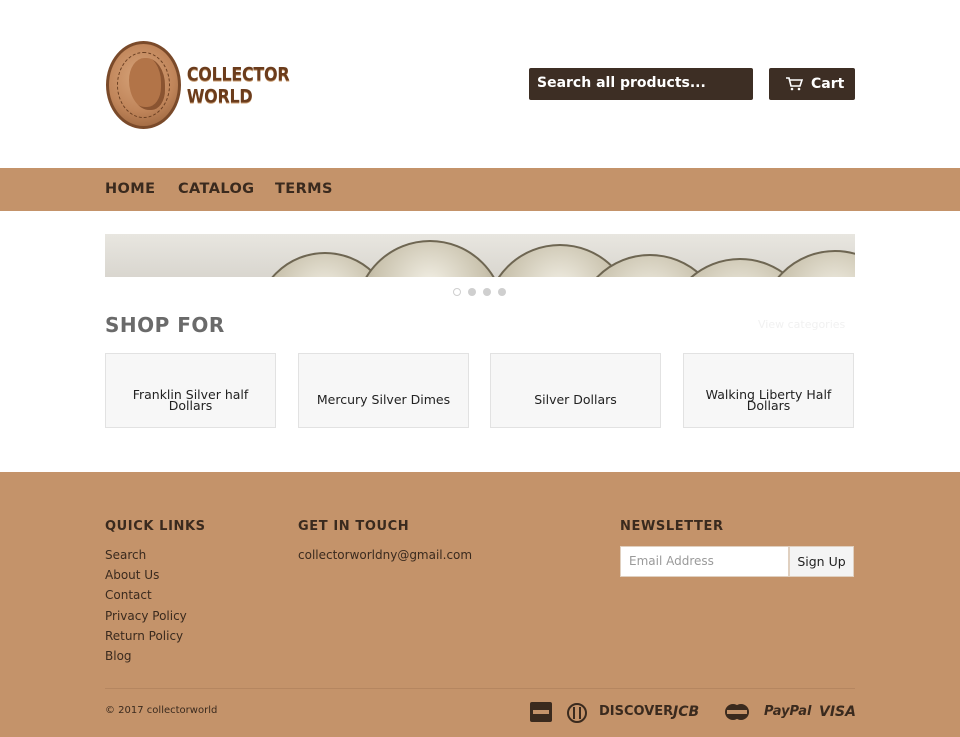 The height and width of the screenshot is (737, 960). I want to click on logo-text: COLLECTOR WORLD, so click(238, 85).